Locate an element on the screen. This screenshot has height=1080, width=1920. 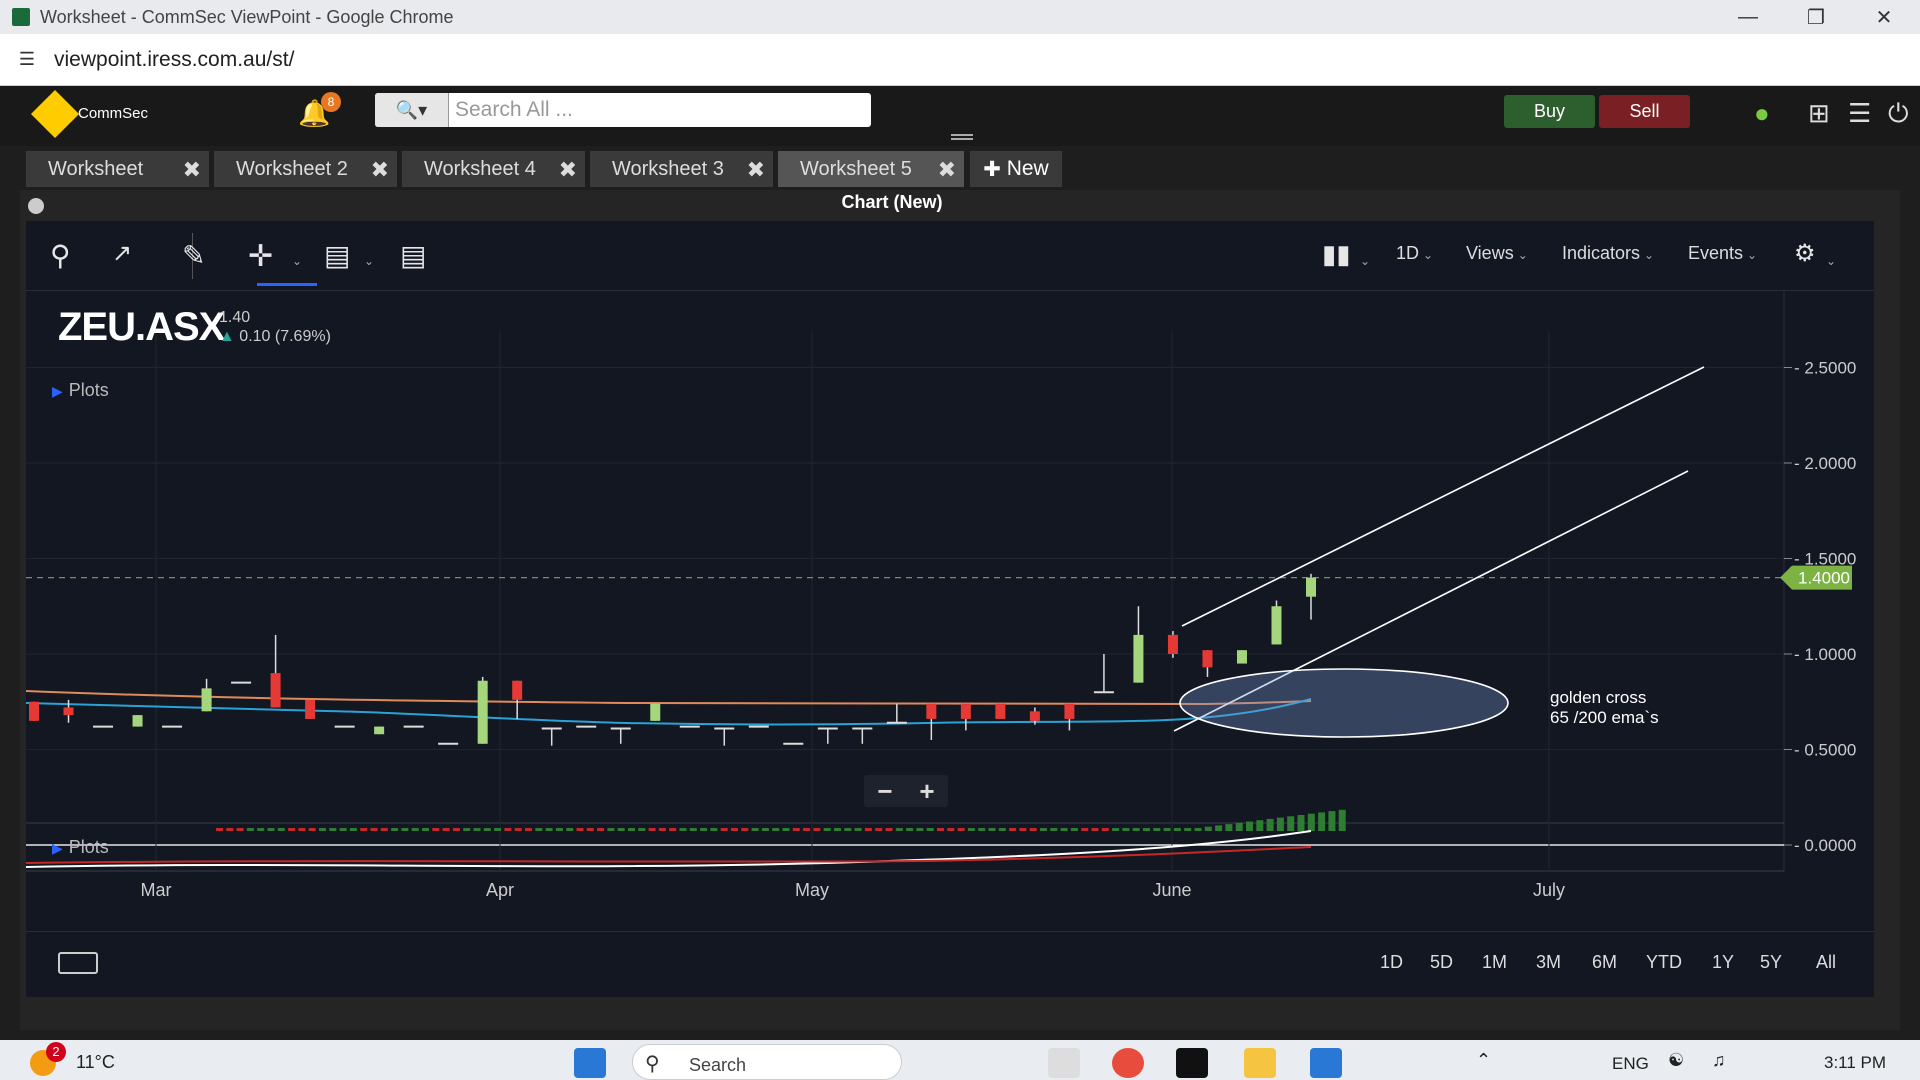
views-dropdown: Views ⌄ is located at coordinates (1497, 253).